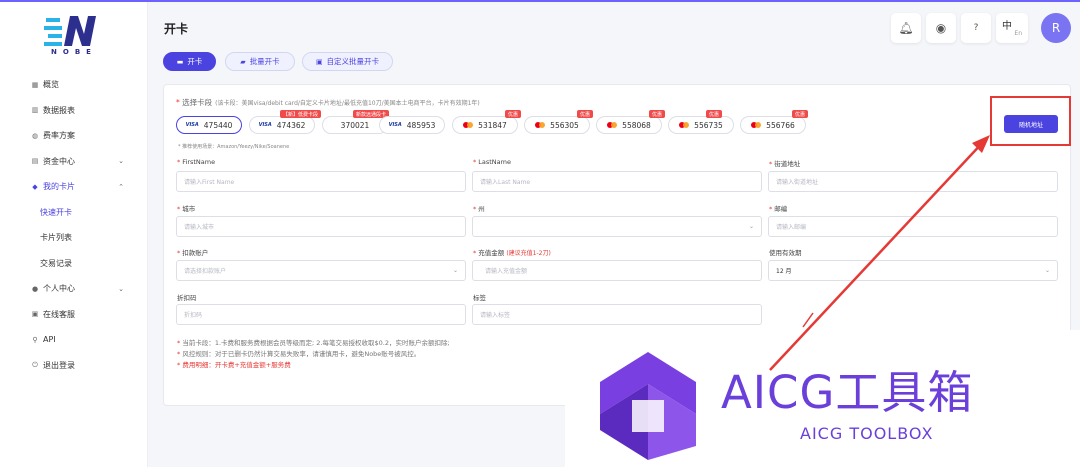  I want to click on segment-option-474362: VISA 474362, so click(282, 125).